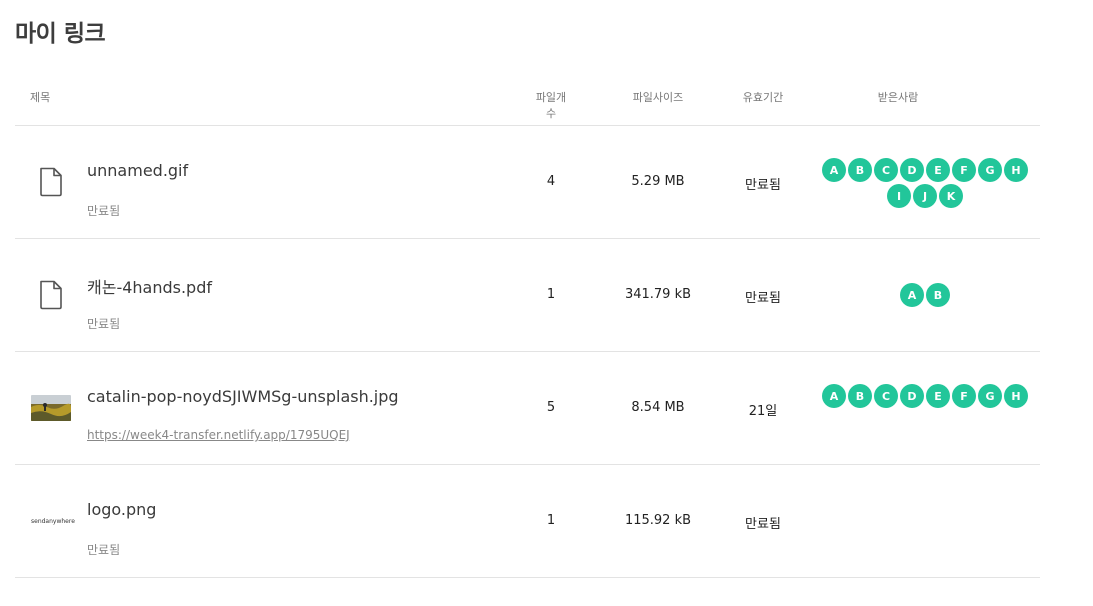 This screenshot has height=606, width=1093. I want to click on recipient-avatar: K, so click(951, 196).